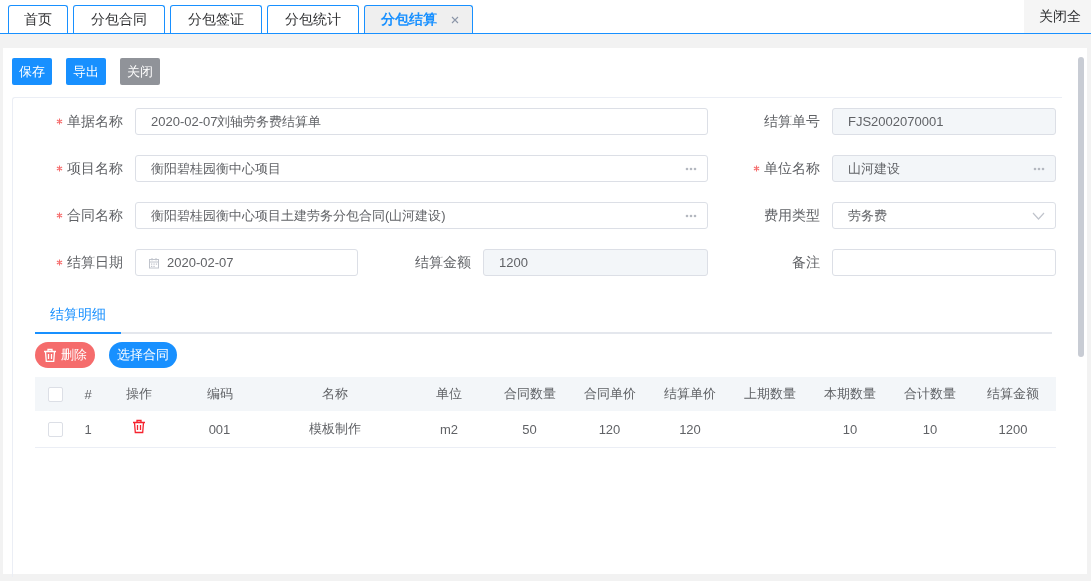 The height and width of the screenshot is (581, 1091). I want to click on input-field: 山河建设, so click(944, 168).